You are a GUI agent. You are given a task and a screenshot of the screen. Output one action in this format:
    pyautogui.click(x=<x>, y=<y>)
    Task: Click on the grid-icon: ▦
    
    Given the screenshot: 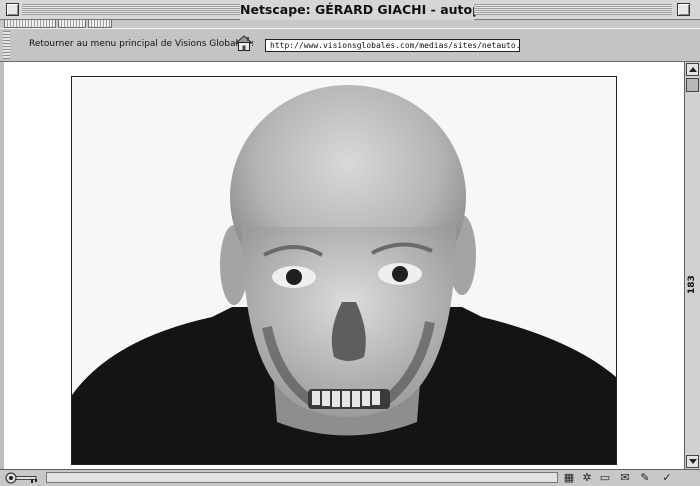 What is the action you would take?
    pyautogui.click(x=569, y=477)
    